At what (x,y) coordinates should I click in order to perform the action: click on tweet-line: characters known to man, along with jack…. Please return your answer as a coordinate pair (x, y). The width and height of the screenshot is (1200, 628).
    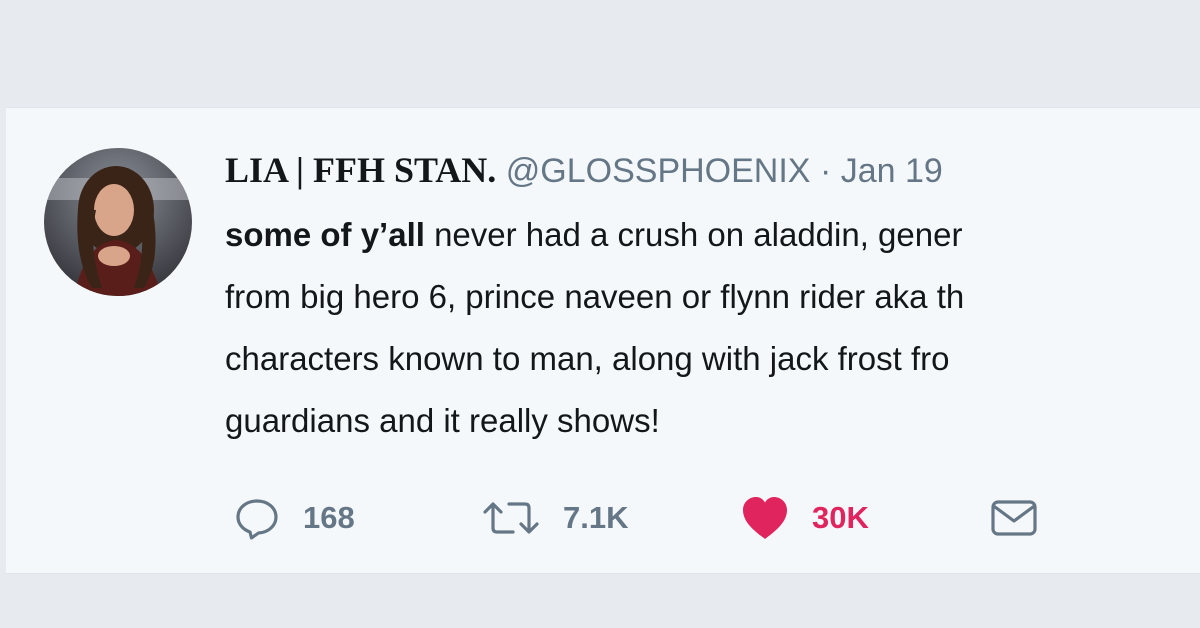
    Looking at the image, I should click on (712, 359).